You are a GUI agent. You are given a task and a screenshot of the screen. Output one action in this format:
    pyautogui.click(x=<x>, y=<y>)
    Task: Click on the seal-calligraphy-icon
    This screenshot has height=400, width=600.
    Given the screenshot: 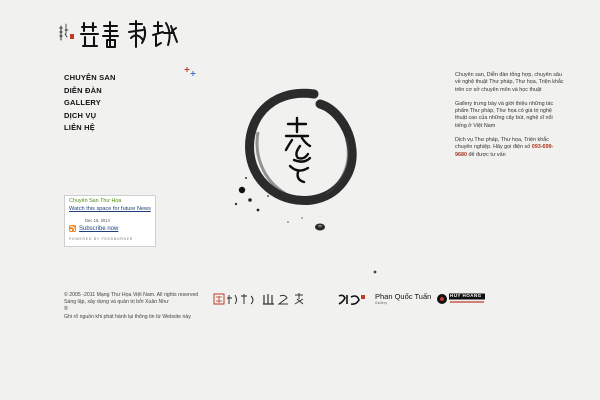 What is the action you would take?
    pyautogui.click(x=233, y=299)
    